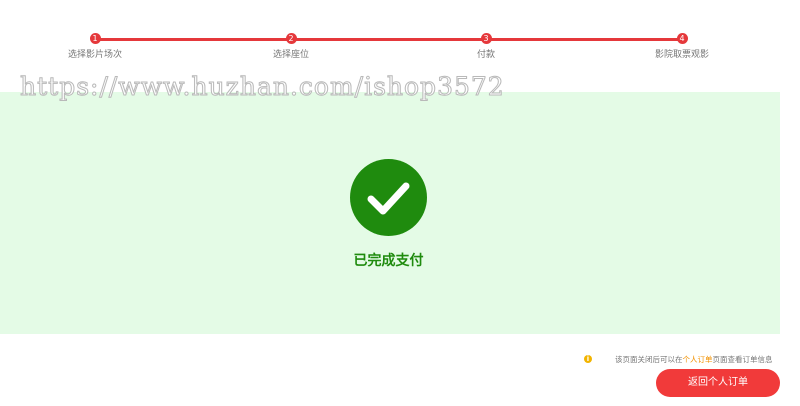 The image size is (800, 406). Describe the element at coordinates (95, 46) in the screenshot. I see `step-select-showtime: 1 选择影片场次` at that location.